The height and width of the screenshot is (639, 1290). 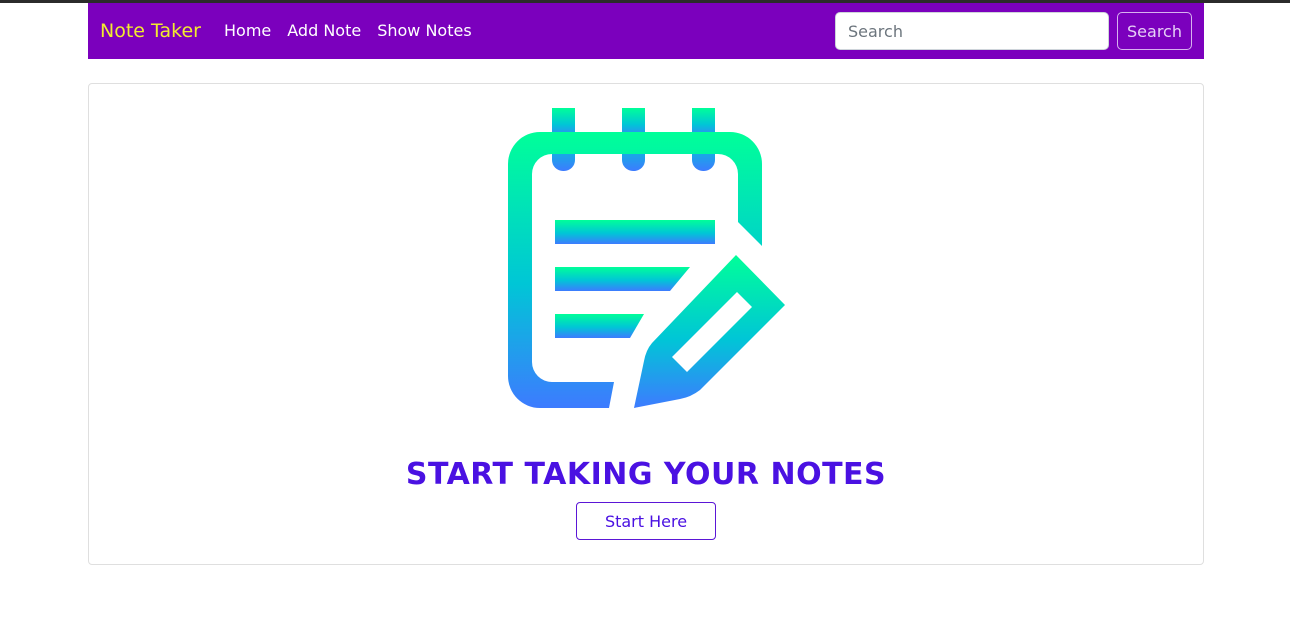 I want to click on nav-link-show-notes: Show Notes, so click(x=424, y=30).